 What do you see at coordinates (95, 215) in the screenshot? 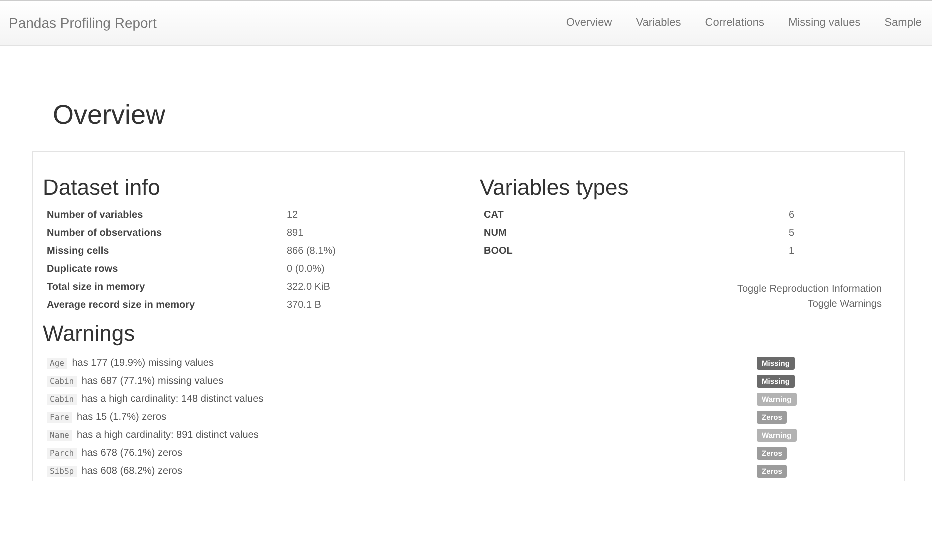
I see `field-label: Number of variables` at bounding box center [95, 215].